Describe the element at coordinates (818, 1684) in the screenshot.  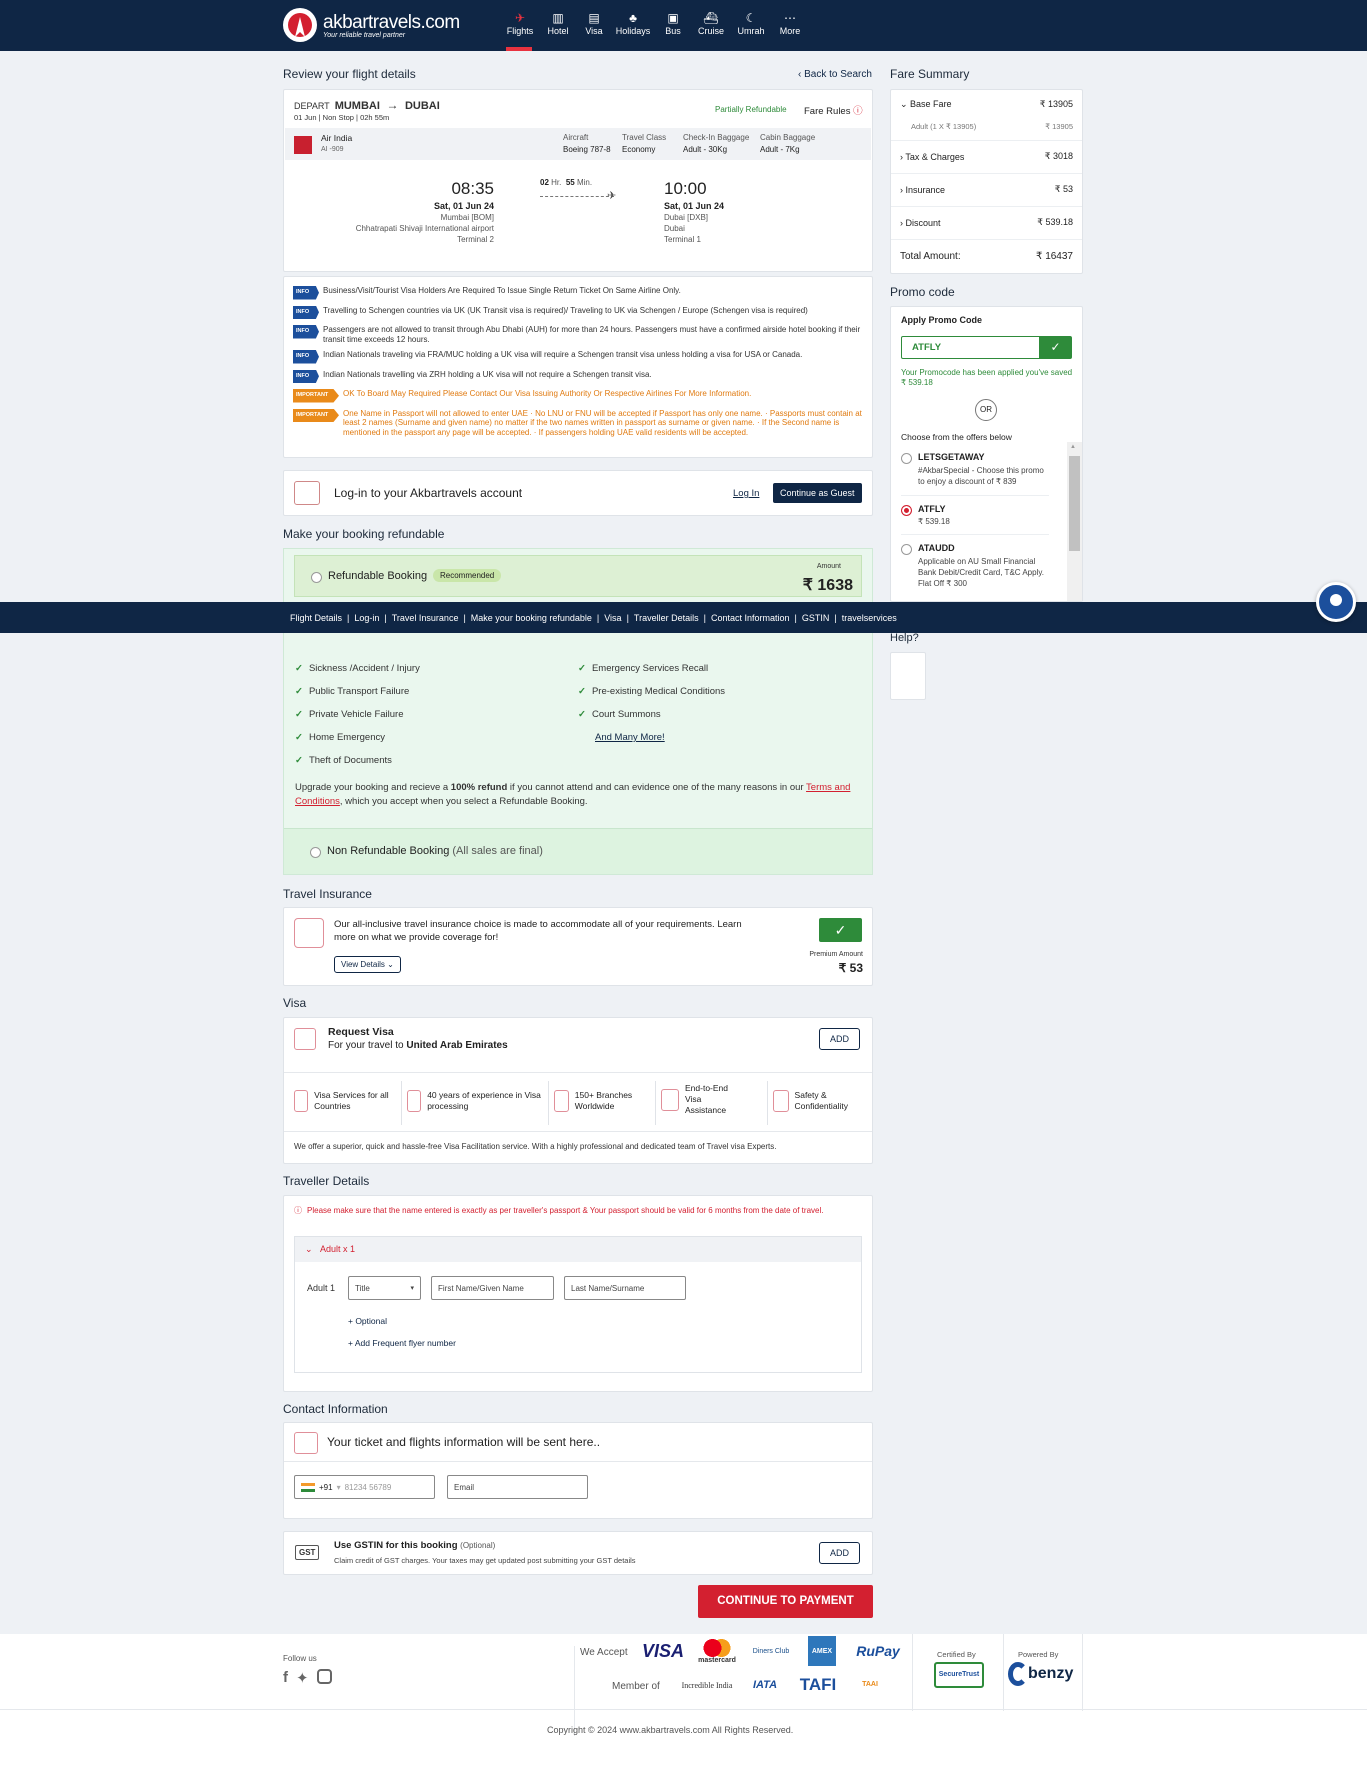
I see `tafi-logo: TAFI` at that location.